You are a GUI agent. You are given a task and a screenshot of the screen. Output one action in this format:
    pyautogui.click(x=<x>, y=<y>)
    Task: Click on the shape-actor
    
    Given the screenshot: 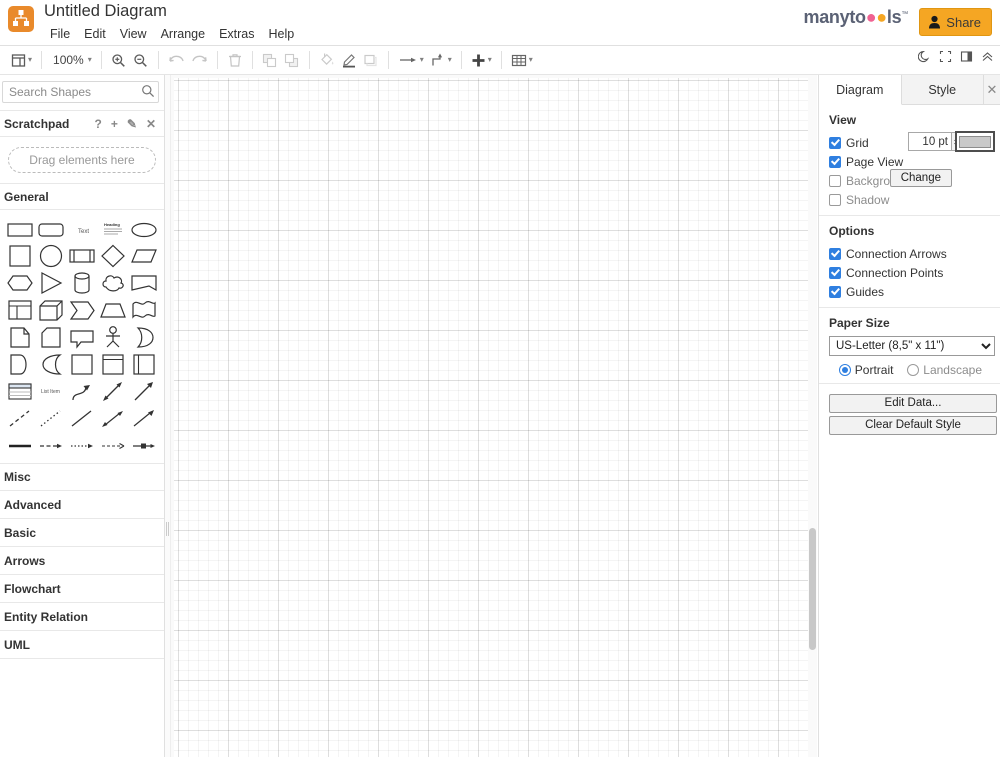 What is the action you would take?
    pyautogui.click(x=112, y=337)
    